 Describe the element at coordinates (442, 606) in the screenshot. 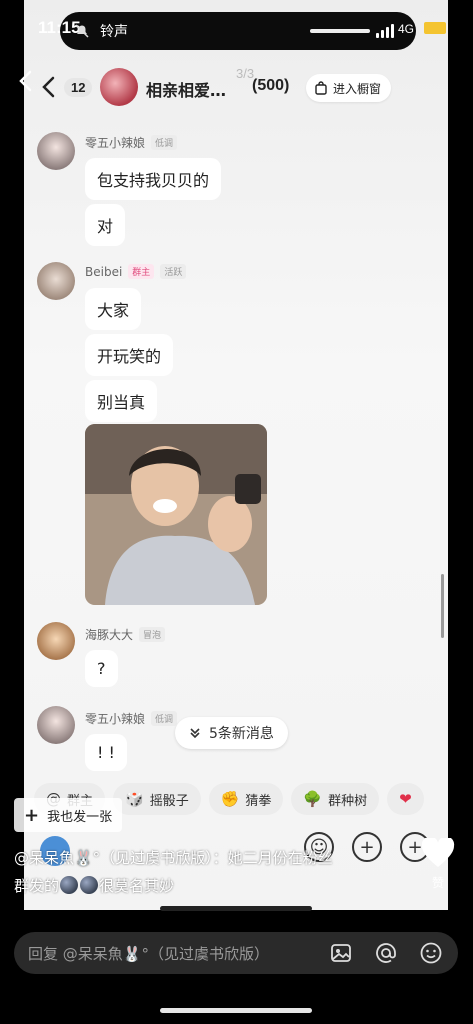

I see `scrollbar` at that location.